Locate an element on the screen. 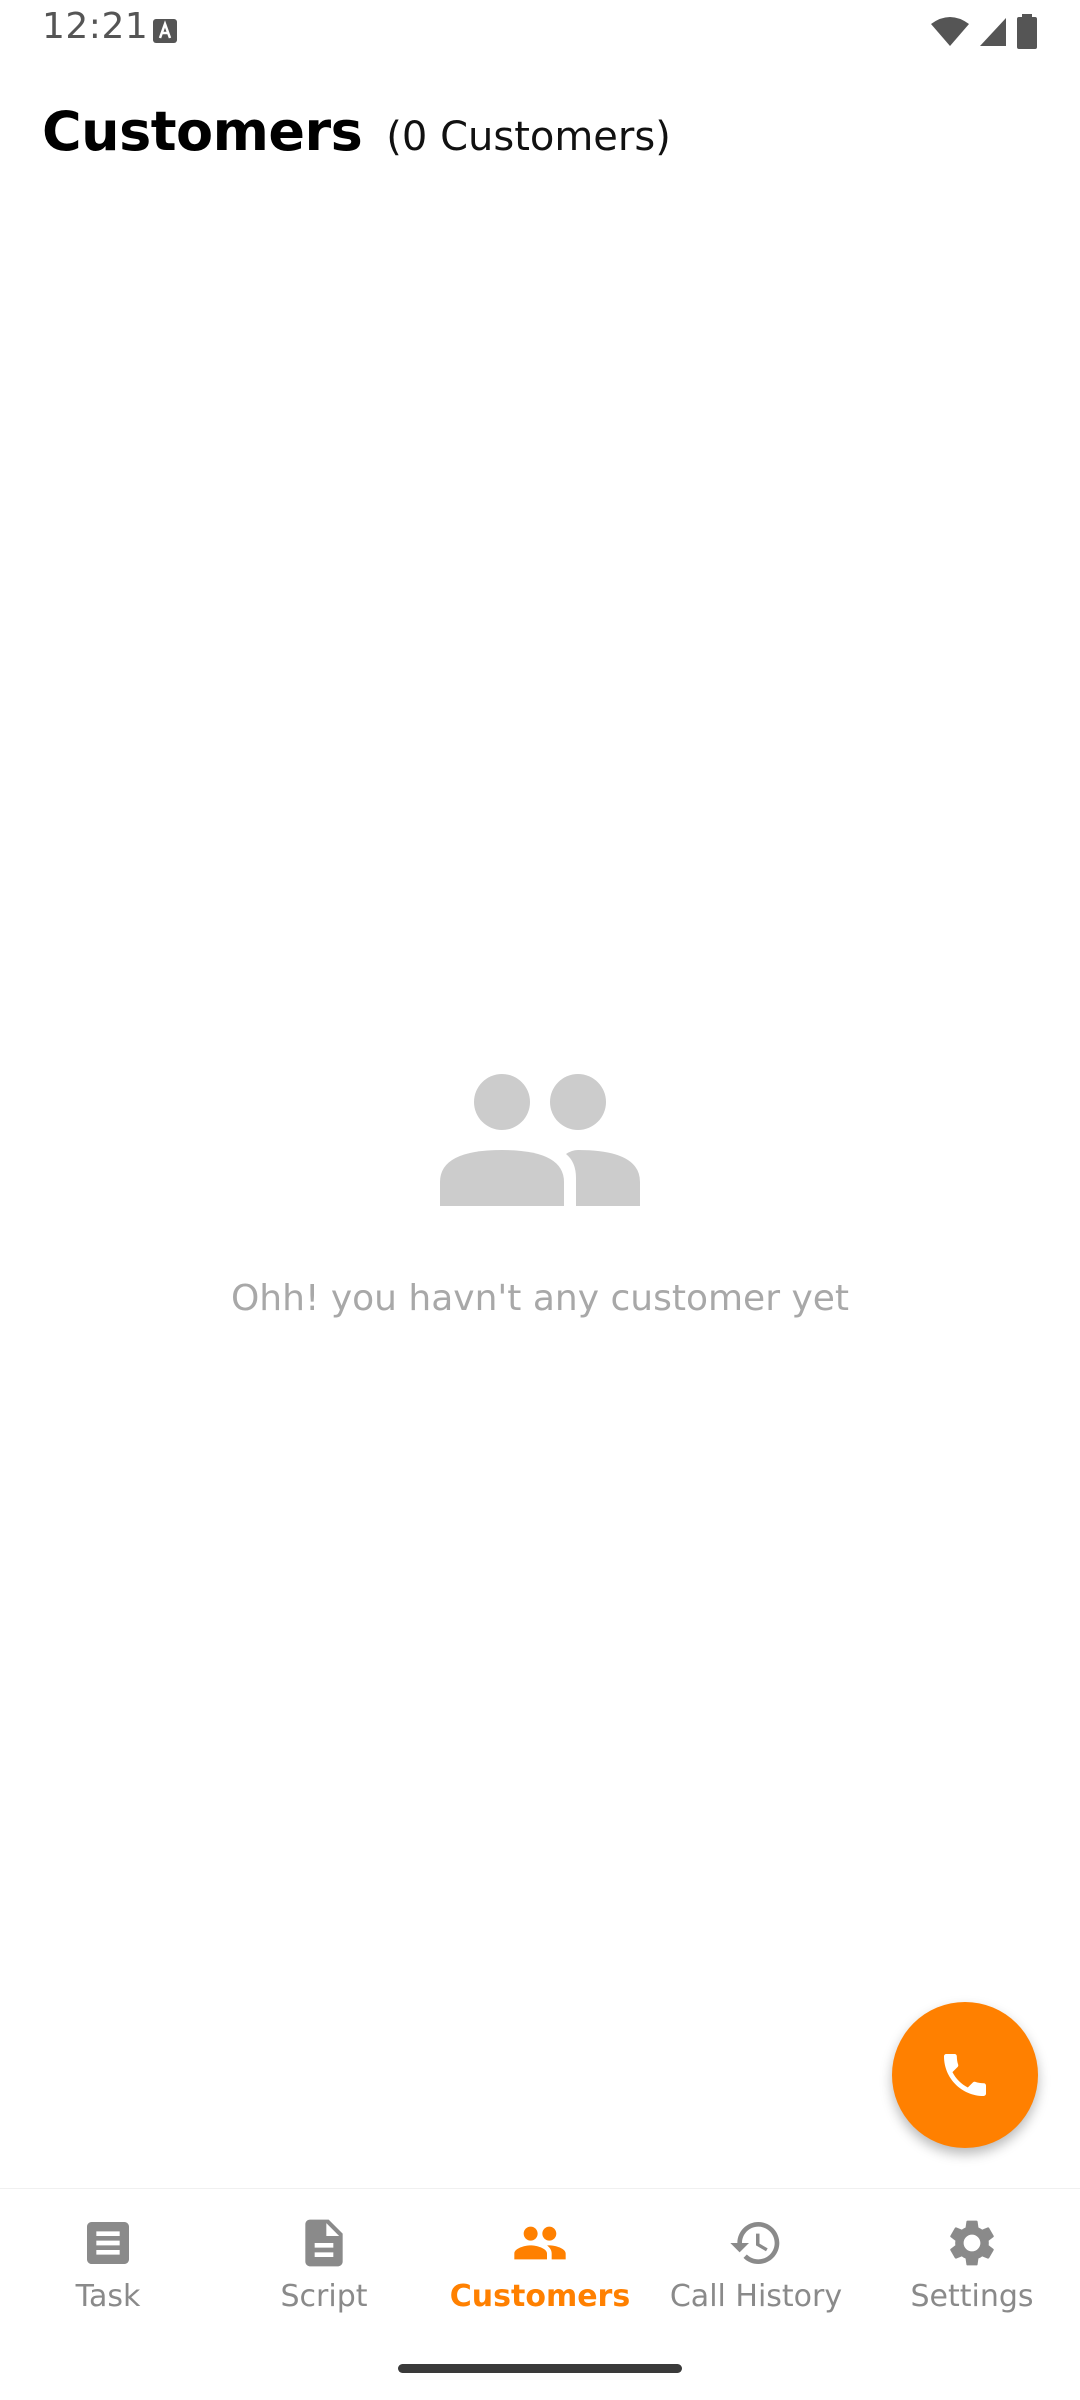 This screenshot has width=1080, height=2400. home-indicator is located at coordinates (540, 2368).